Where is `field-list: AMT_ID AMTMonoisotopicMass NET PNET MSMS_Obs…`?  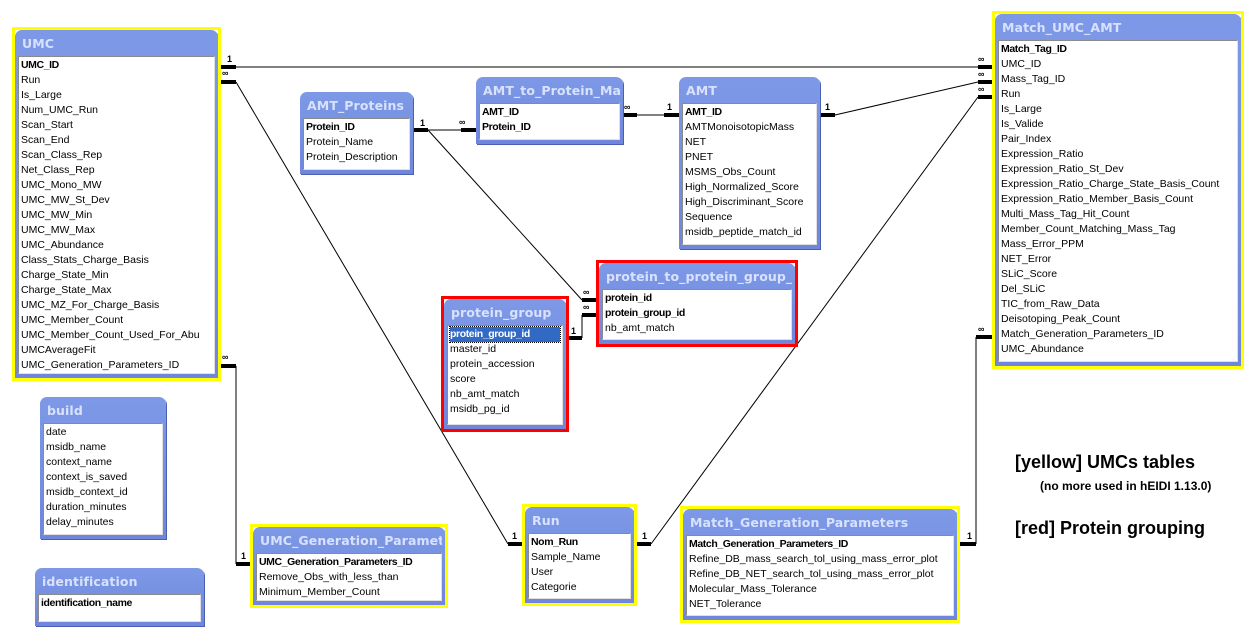
field-list: AMT_ID AMTMonoisotopicMass NET PNET MSMS_Obs… is located at coordinates (749, 174).